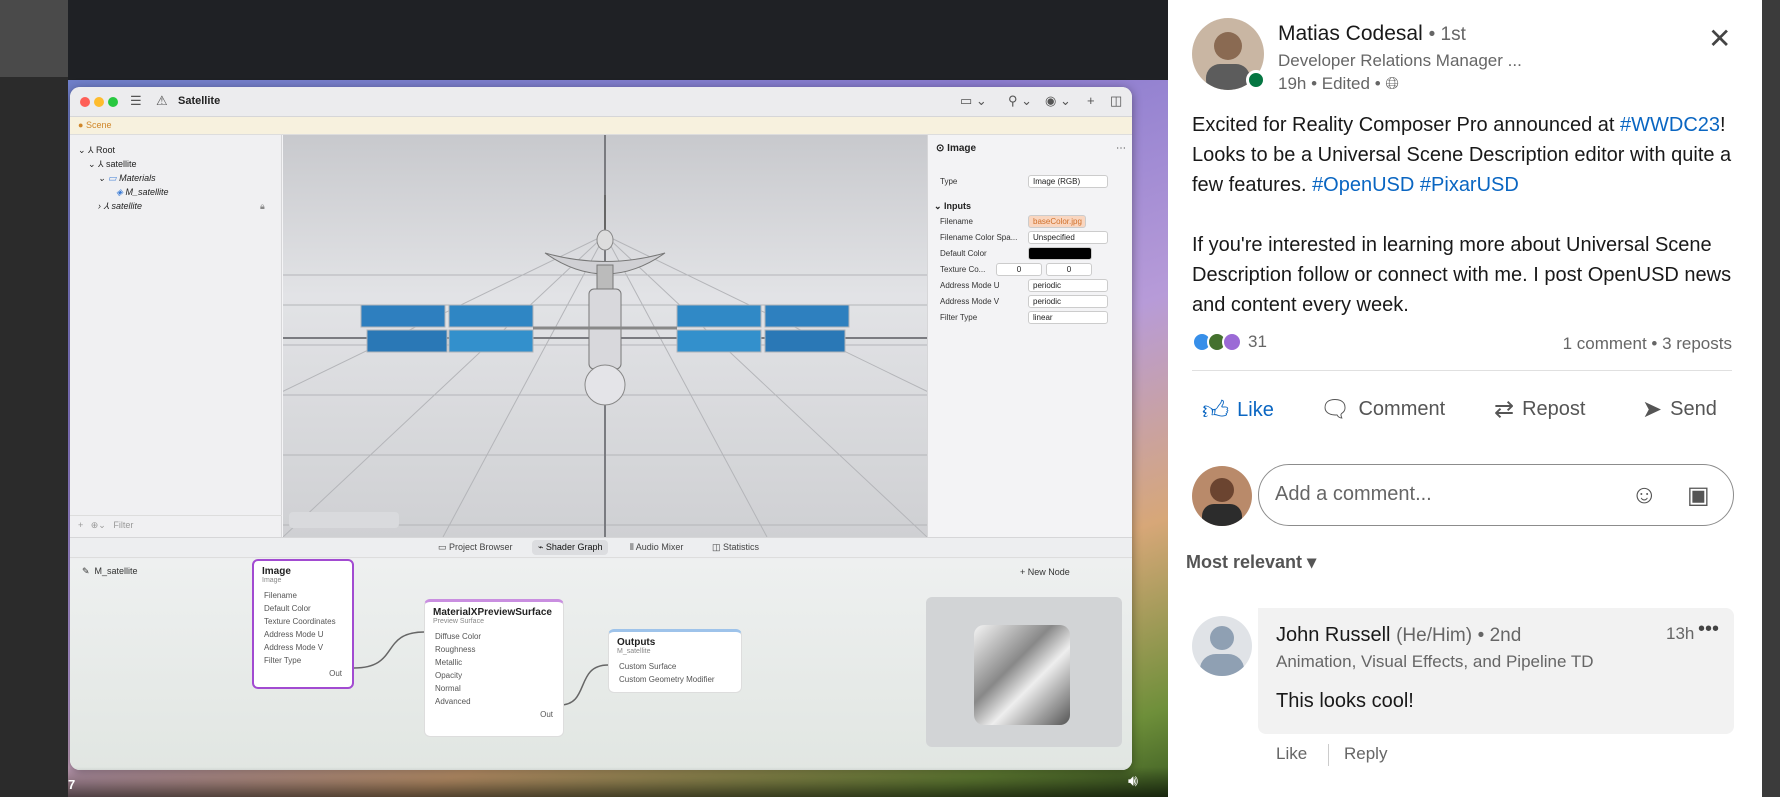 The width and height of the screenshot is (1780, 797). What do you see at coordinates (741, 547) in the screenshot?
I see `tab-label: Statistics` at bounding box center [741, 547].